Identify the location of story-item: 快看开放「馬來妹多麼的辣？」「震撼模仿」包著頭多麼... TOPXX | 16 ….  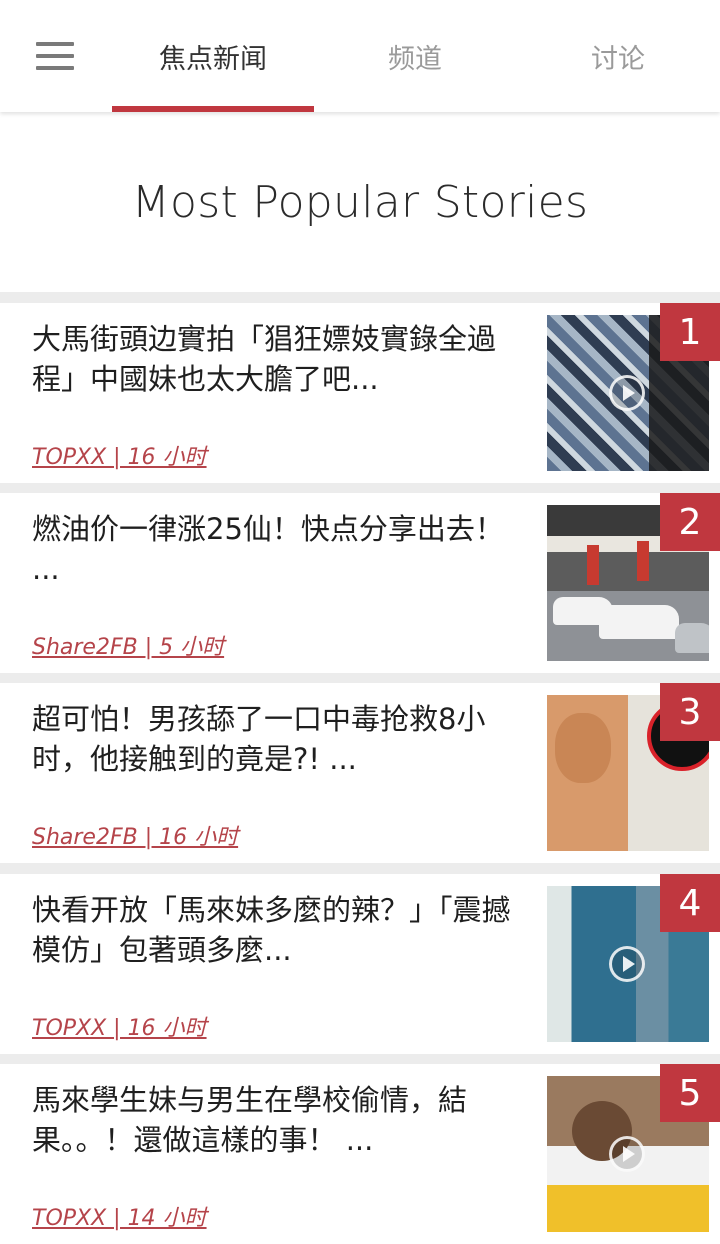
(360, 964).